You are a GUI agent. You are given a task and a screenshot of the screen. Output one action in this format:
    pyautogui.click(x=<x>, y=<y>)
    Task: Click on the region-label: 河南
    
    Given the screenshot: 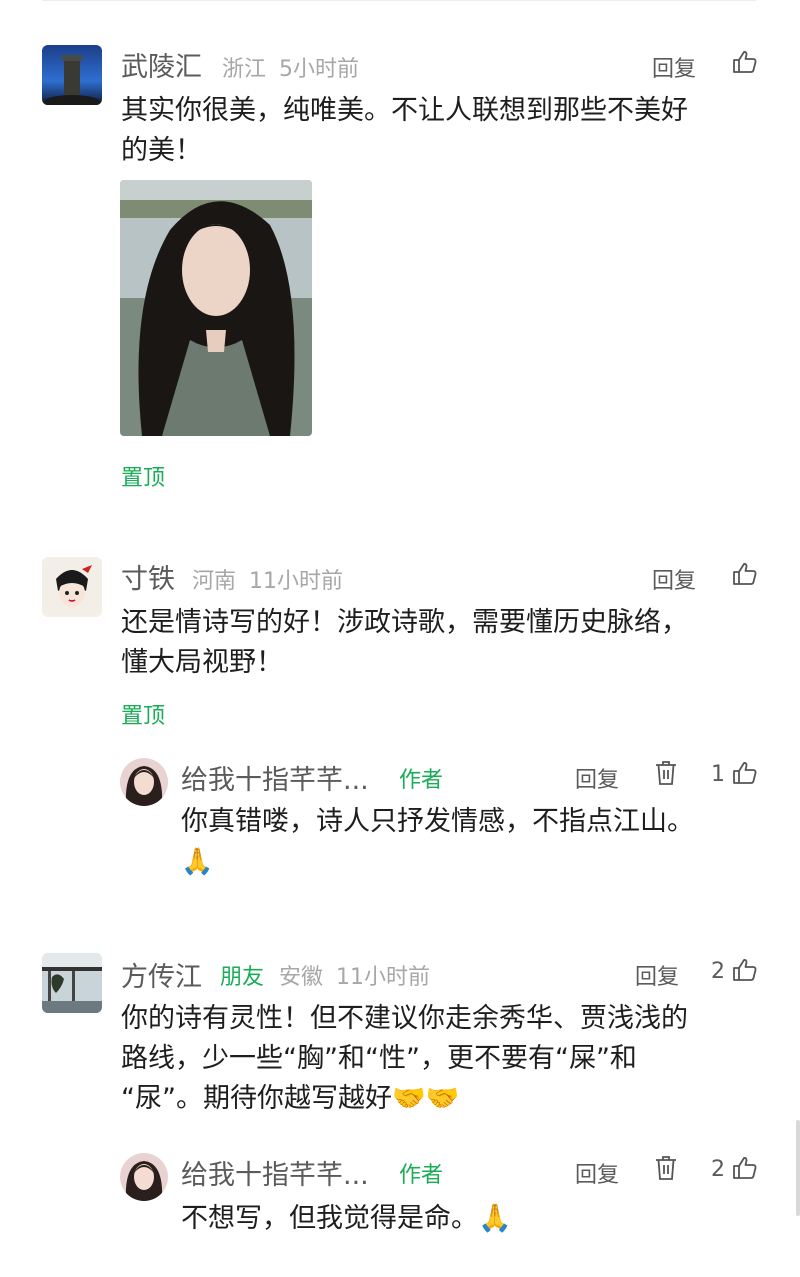 What is the action you would take?
    pyautogui.click(x=214, y=581)
    